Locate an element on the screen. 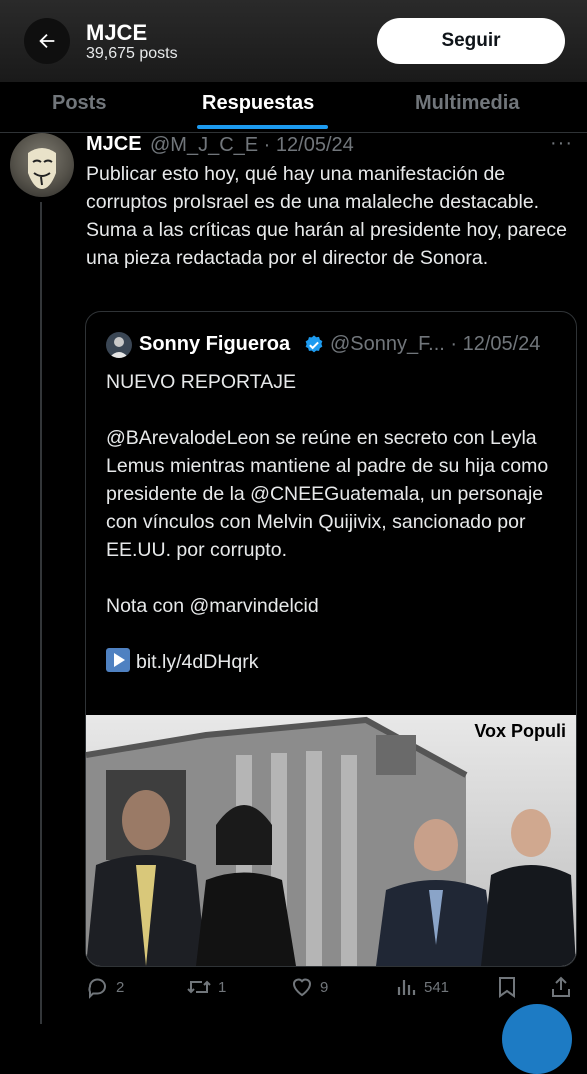 The image size is (587, 1074). reply-icon is located at coordinates (97, 988).